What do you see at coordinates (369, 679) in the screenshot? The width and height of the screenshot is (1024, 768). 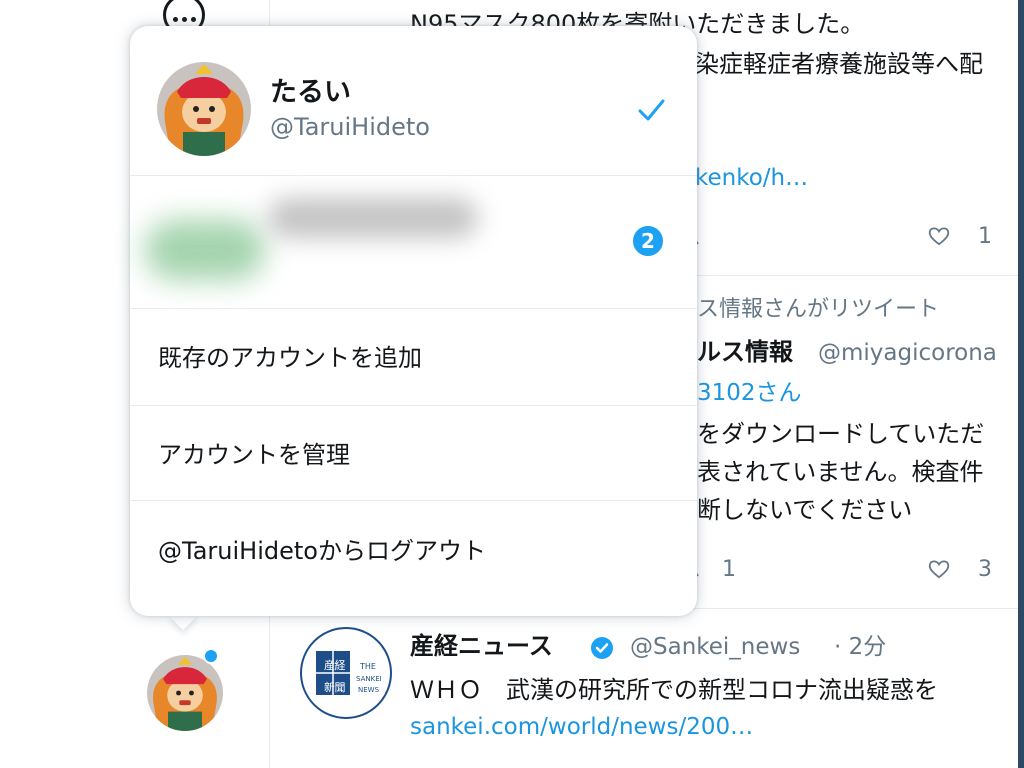 I see `svg-text: SANKEI` at bounding box center [369, 679].